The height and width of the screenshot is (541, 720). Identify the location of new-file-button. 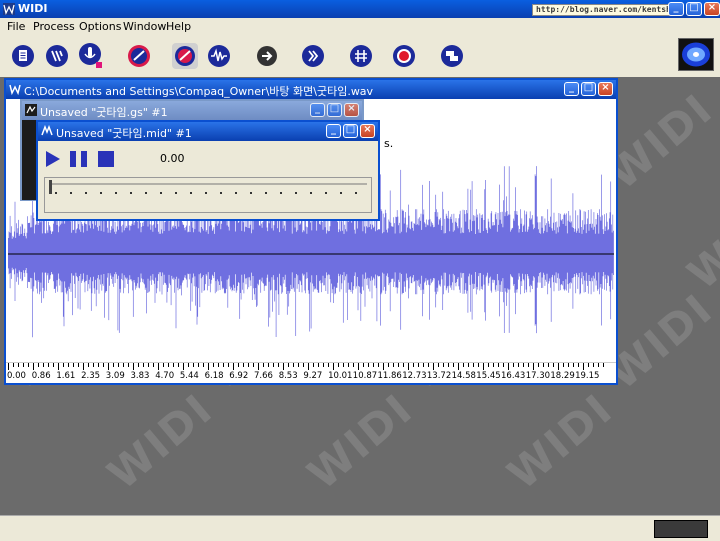
(23, 56).